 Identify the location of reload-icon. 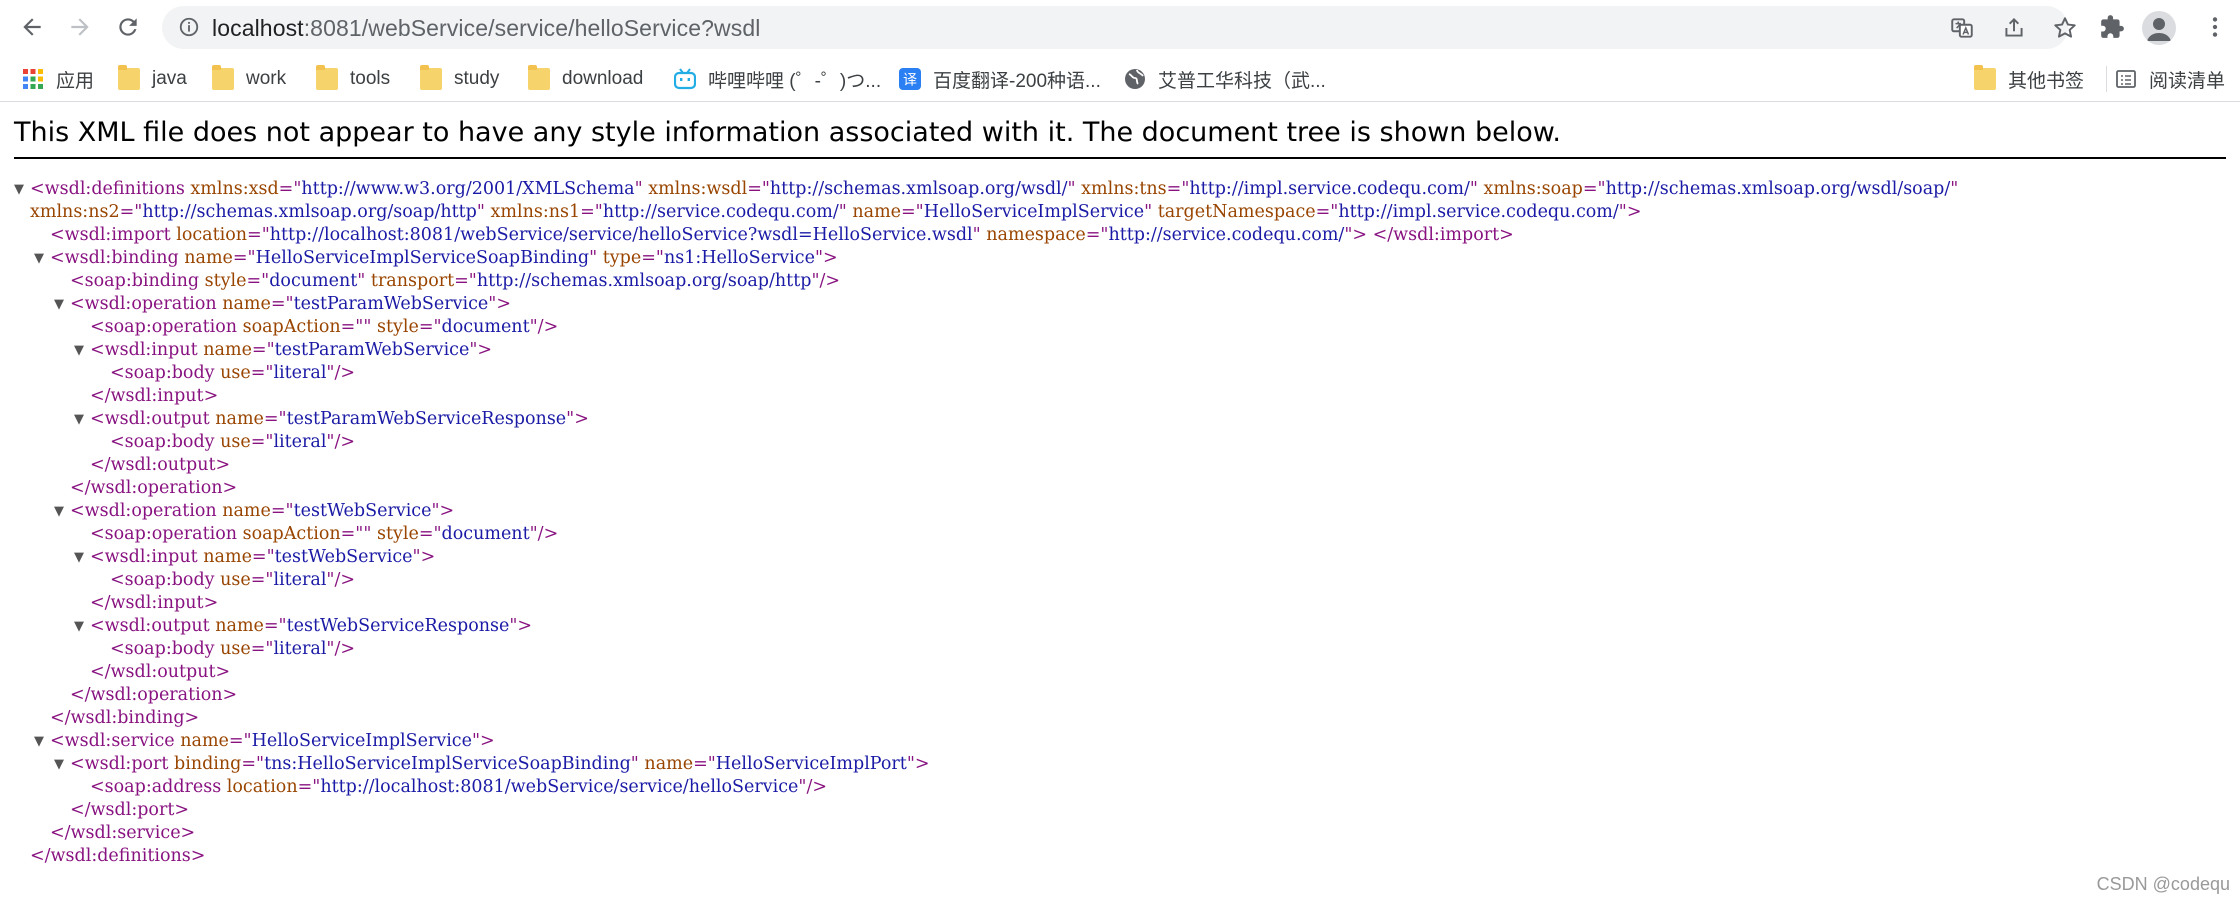
(128, 27).